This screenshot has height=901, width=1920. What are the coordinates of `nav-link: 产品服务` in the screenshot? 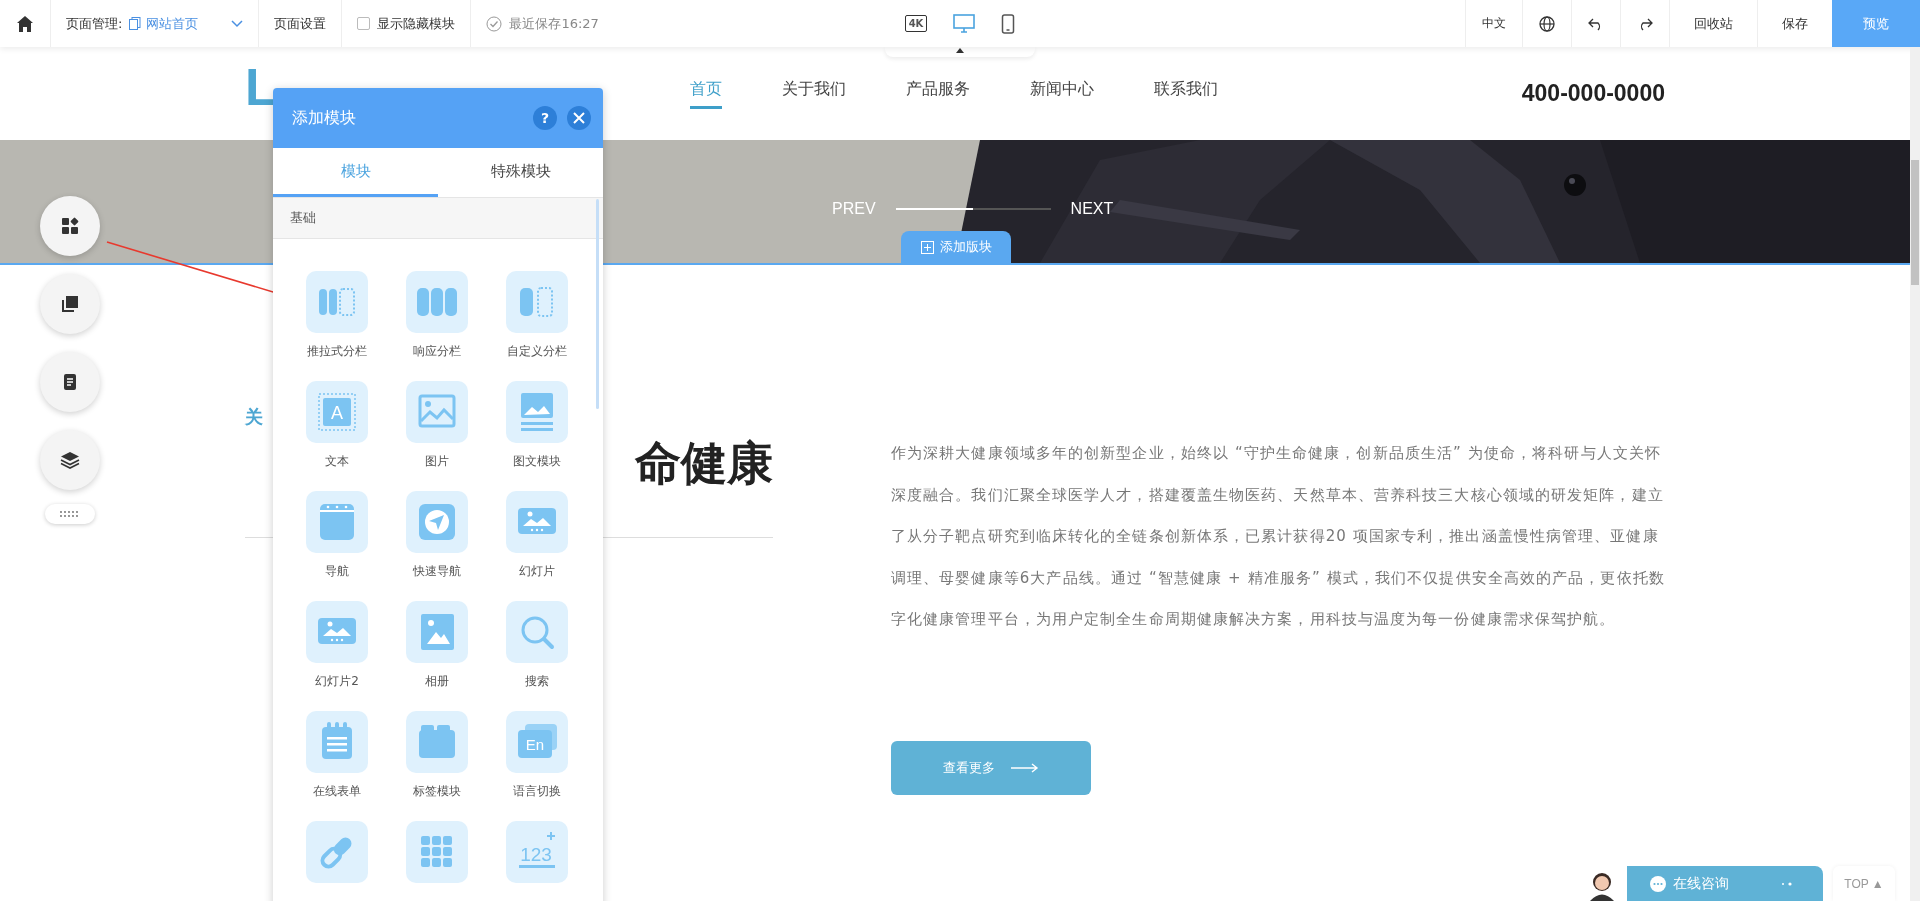 It's located at (938, 93).